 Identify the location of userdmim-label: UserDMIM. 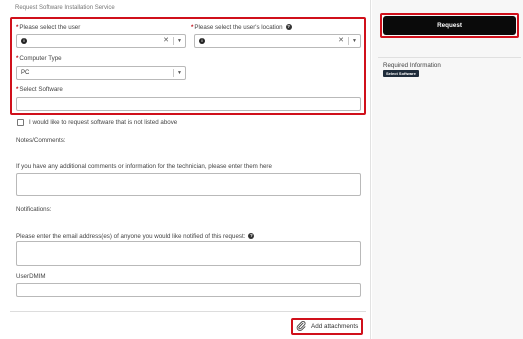
(31, 276).